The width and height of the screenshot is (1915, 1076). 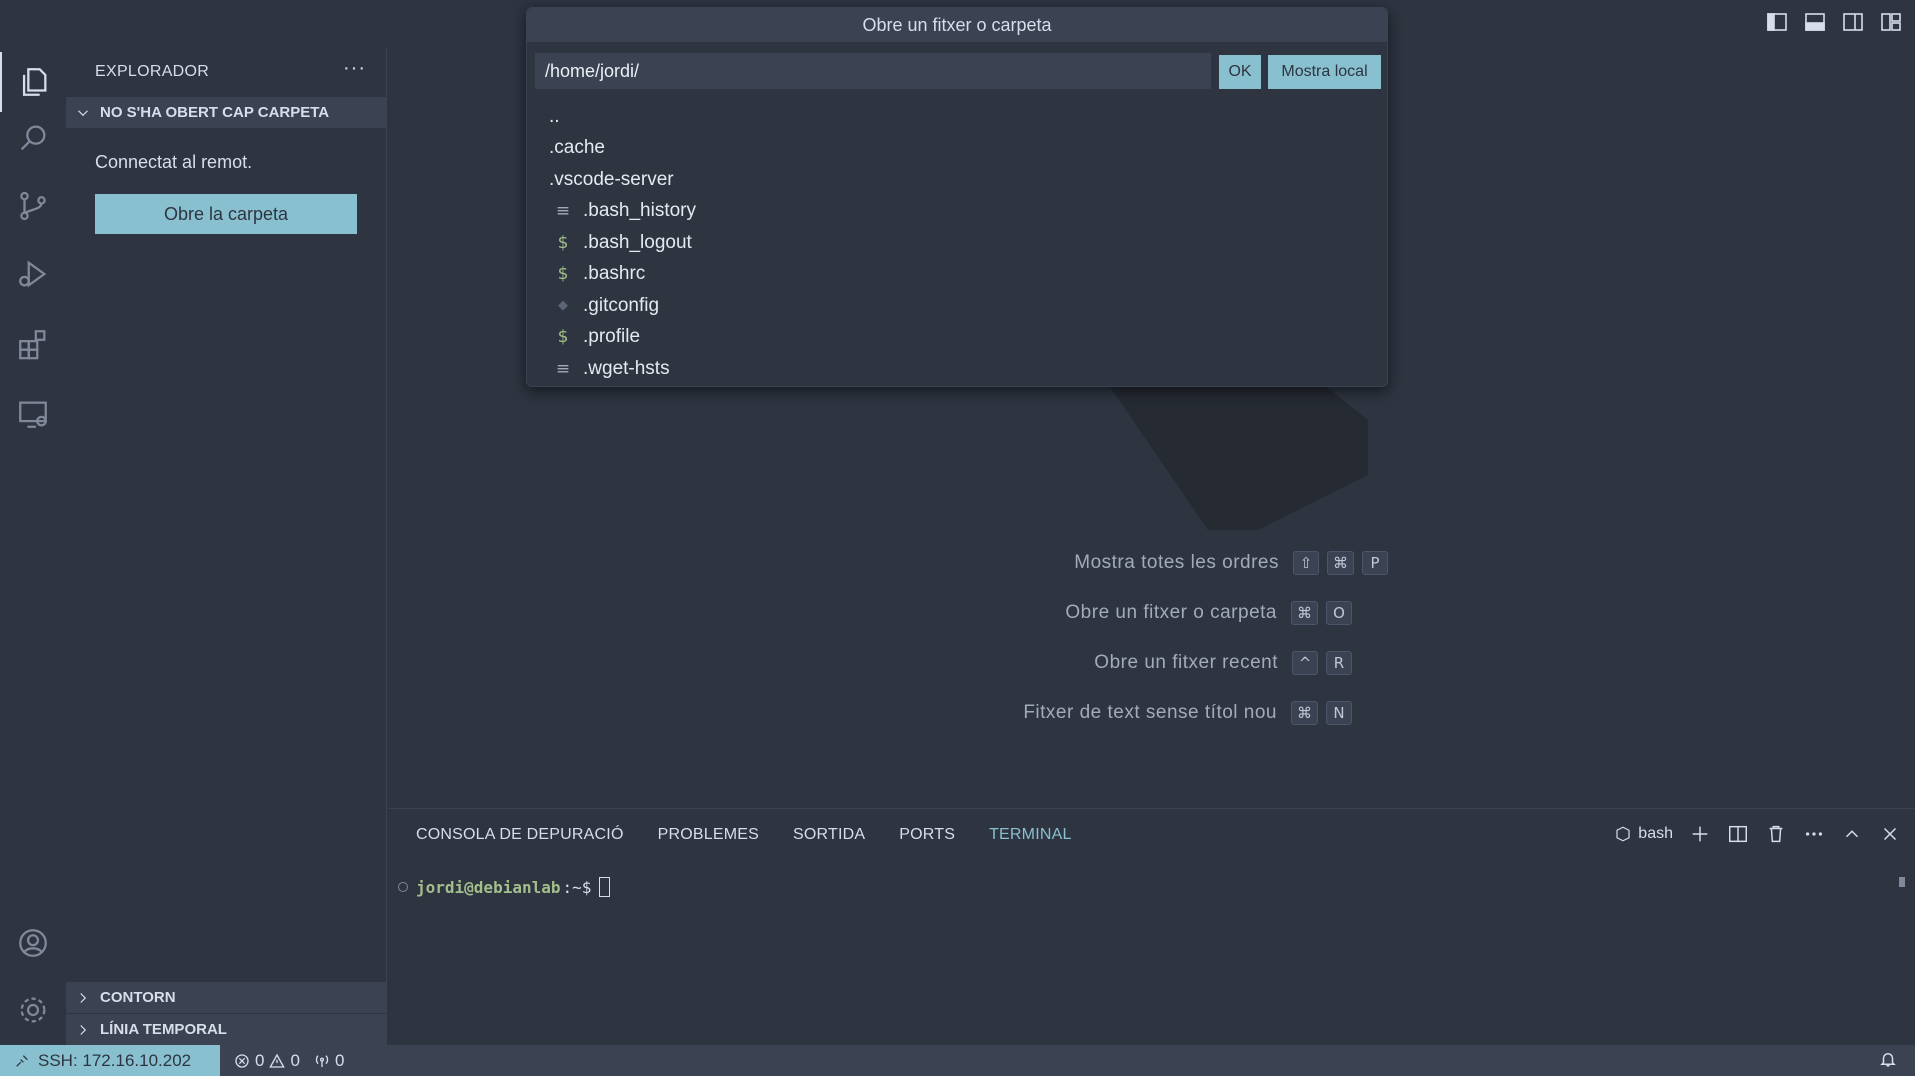 I want to click on source-control-button, so click(x=33, y=206).